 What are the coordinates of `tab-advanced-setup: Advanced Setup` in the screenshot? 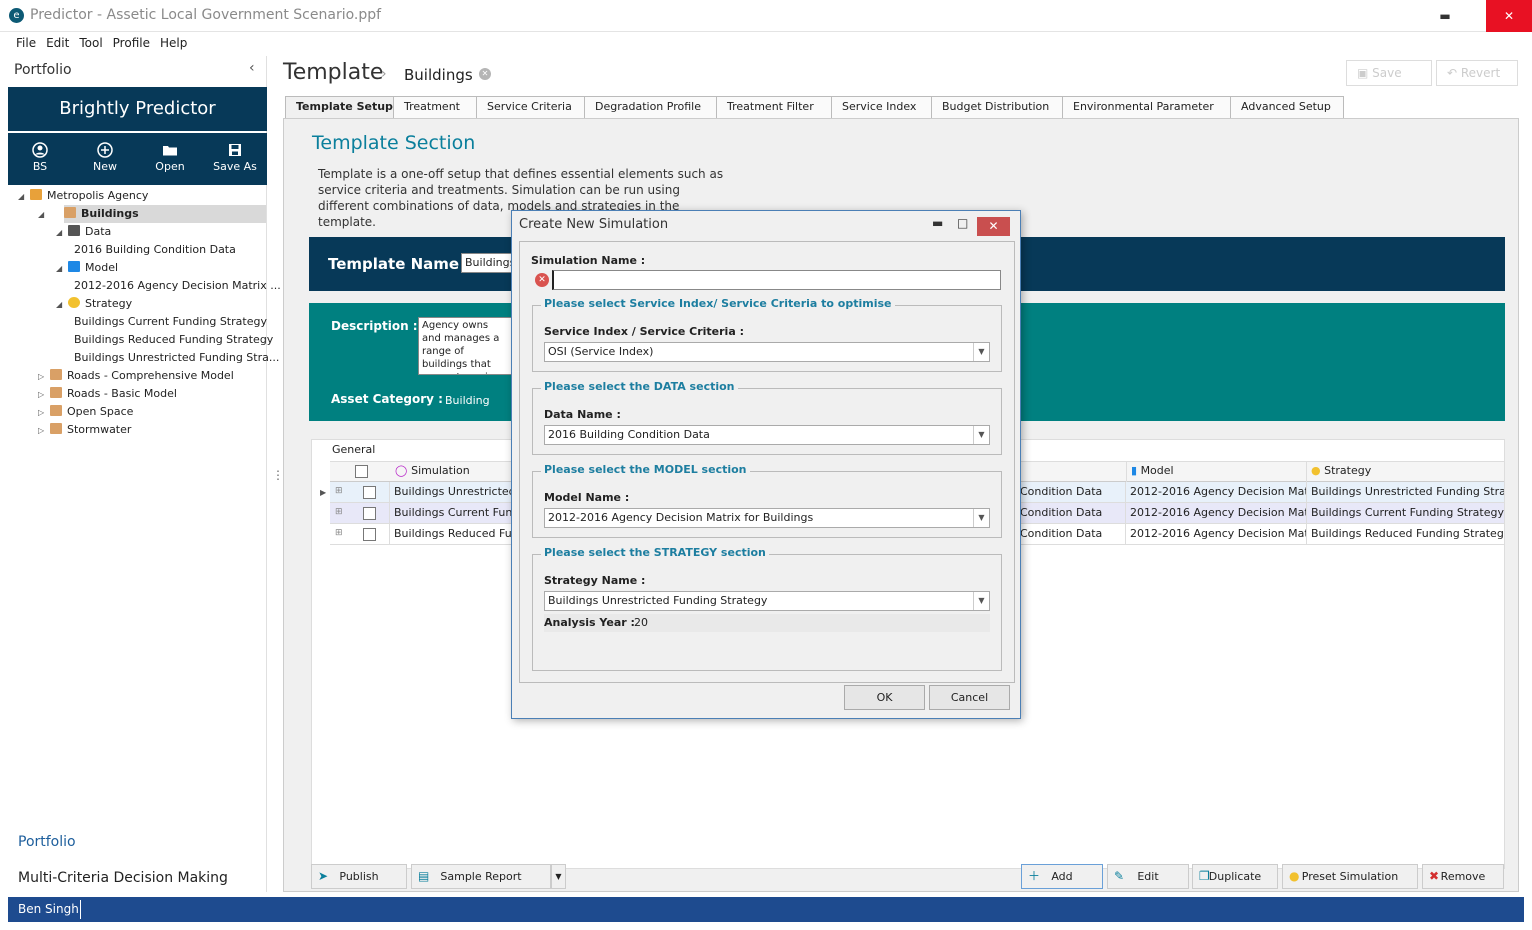 It's located at (1287, 107).